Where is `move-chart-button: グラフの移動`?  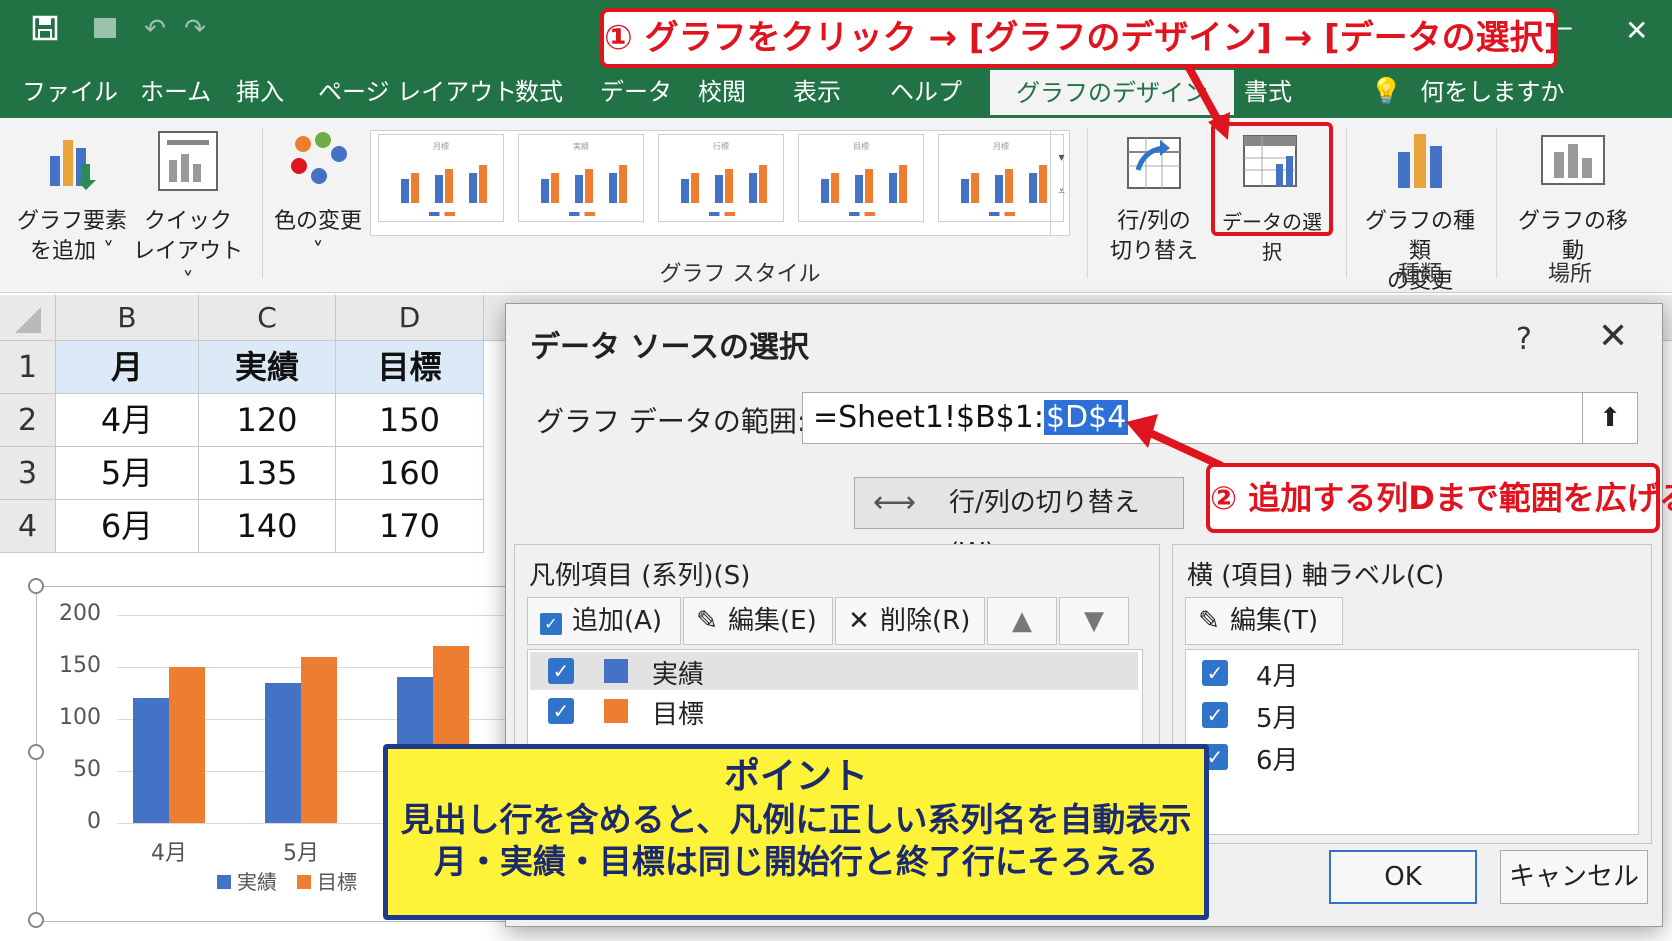 move-chart-button: グラフの移動 is located at coordinates (1573, 198).